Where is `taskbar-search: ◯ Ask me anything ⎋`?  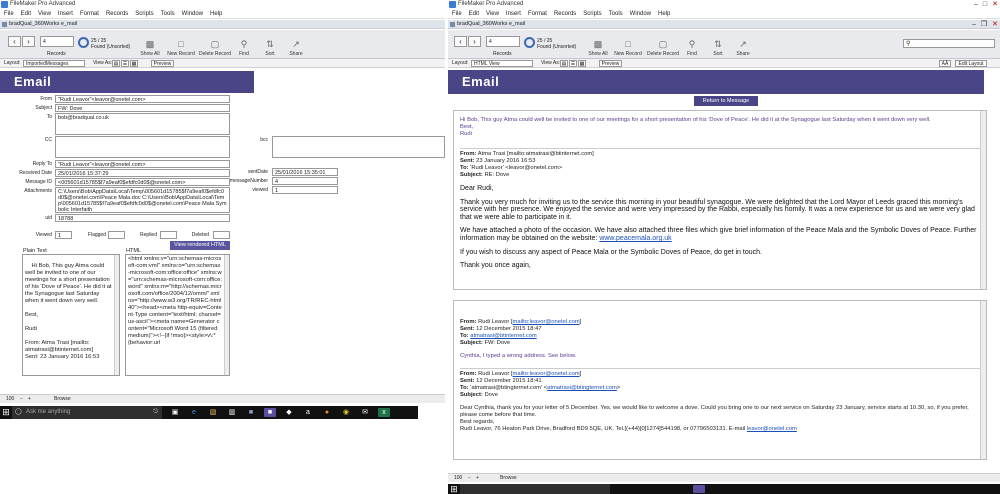
taskbar-search: ◯ Ask me anything ⎋ is located at coordinates (87, 412).